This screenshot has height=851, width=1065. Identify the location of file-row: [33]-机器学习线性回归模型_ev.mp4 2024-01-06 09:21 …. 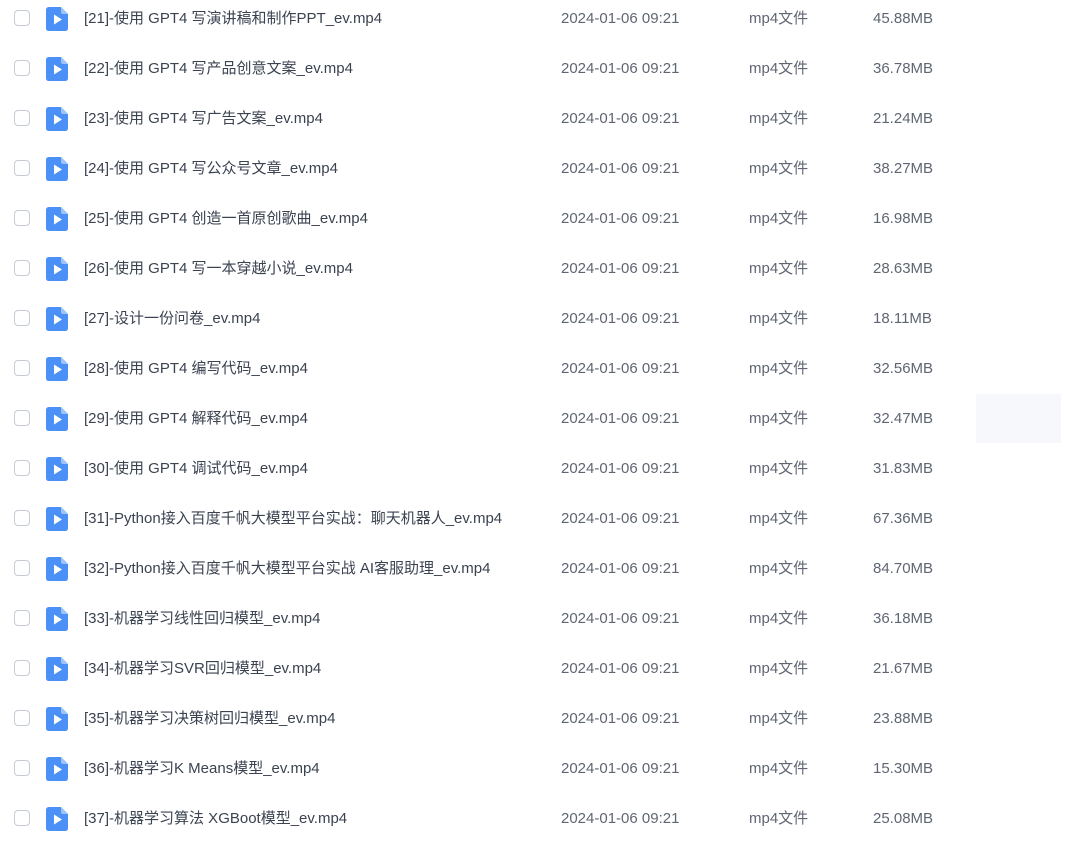
(532, 626).